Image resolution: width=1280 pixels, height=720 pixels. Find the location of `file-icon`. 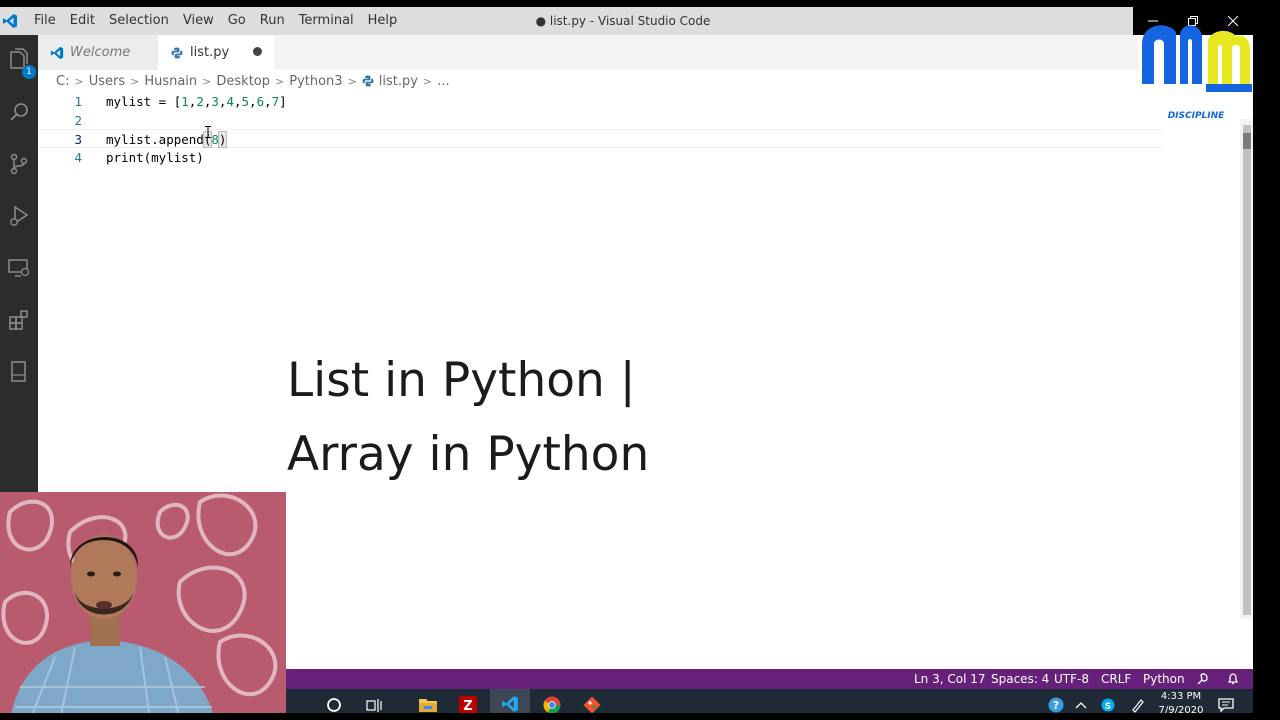

file-icon is located at coordinates (18, 371).